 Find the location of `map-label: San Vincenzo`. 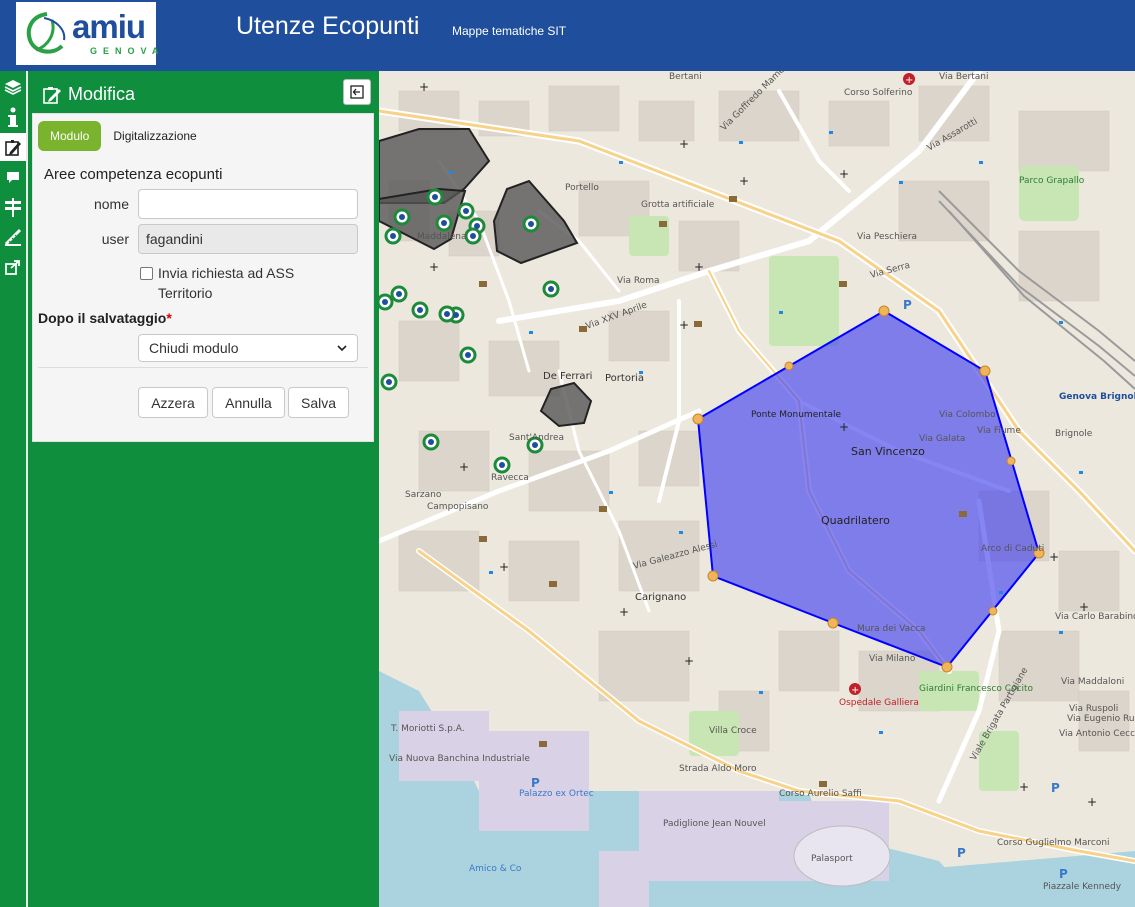

map-label: San Vincenzo is located at coordinates (888, 451).